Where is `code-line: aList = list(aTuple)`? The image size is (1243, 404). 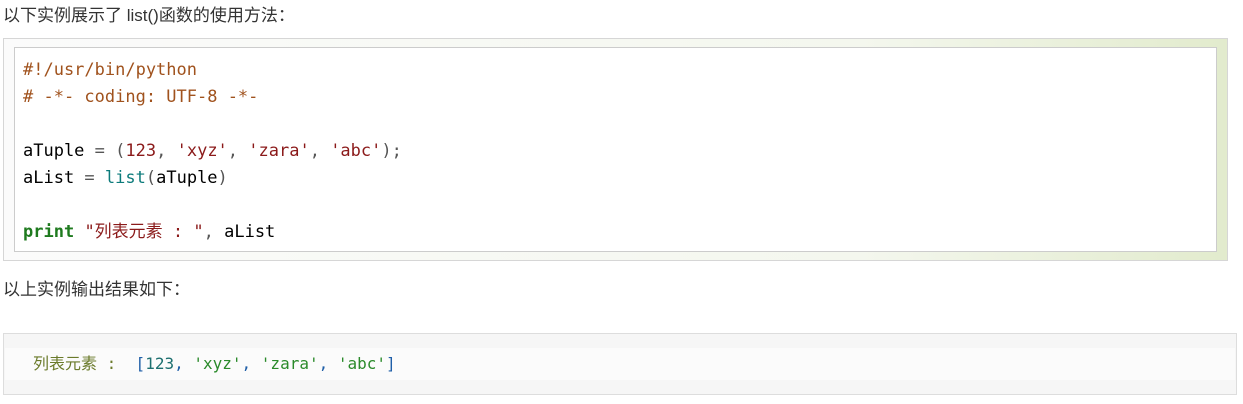 code-line: aList = list(aTuple) is located at coordinates (212, 178).